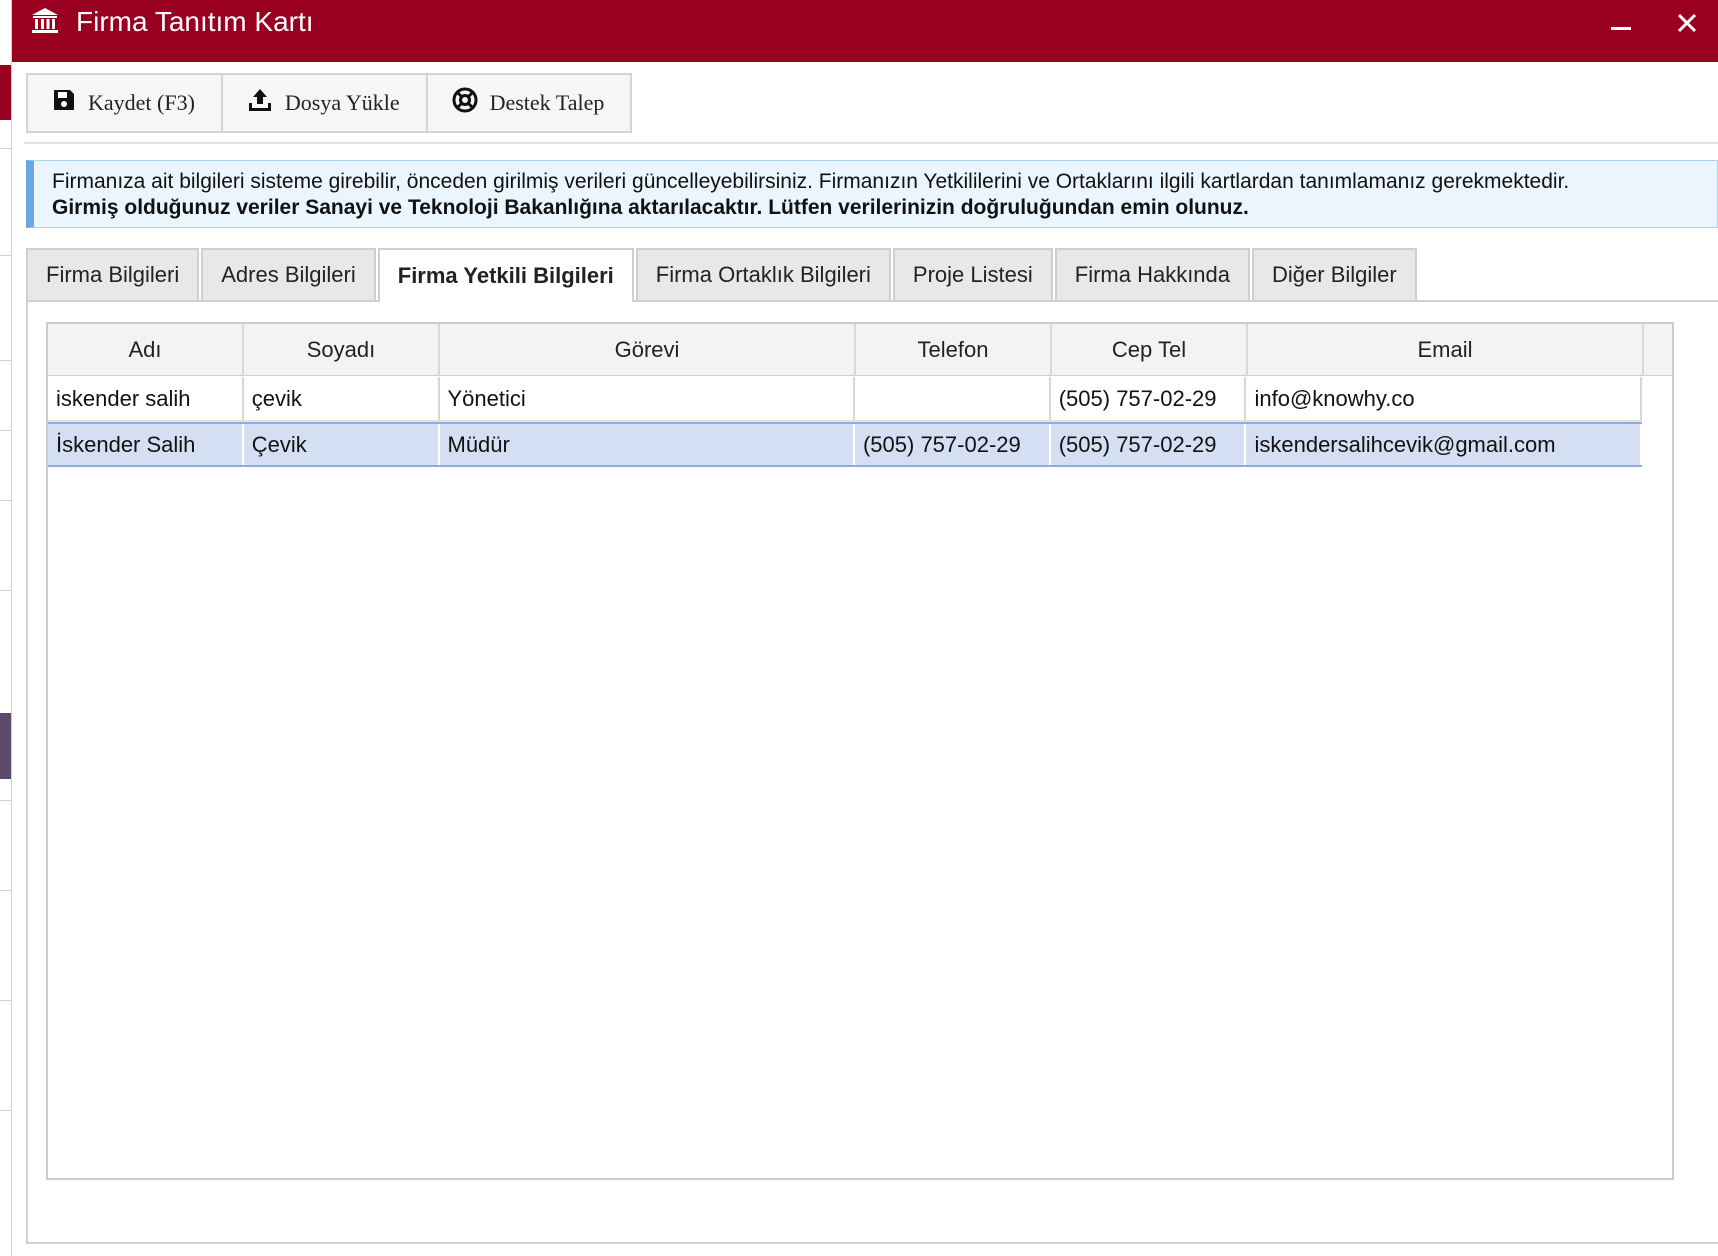  I want to click on cell-email: info@knowhy.co, so click(1444, 398).